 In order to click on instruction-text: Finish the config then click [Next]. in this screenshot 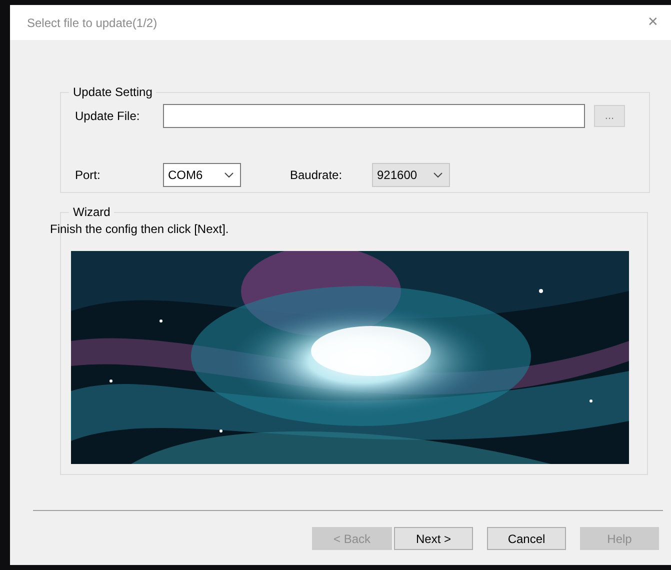, I will do `click(140, 230)`.